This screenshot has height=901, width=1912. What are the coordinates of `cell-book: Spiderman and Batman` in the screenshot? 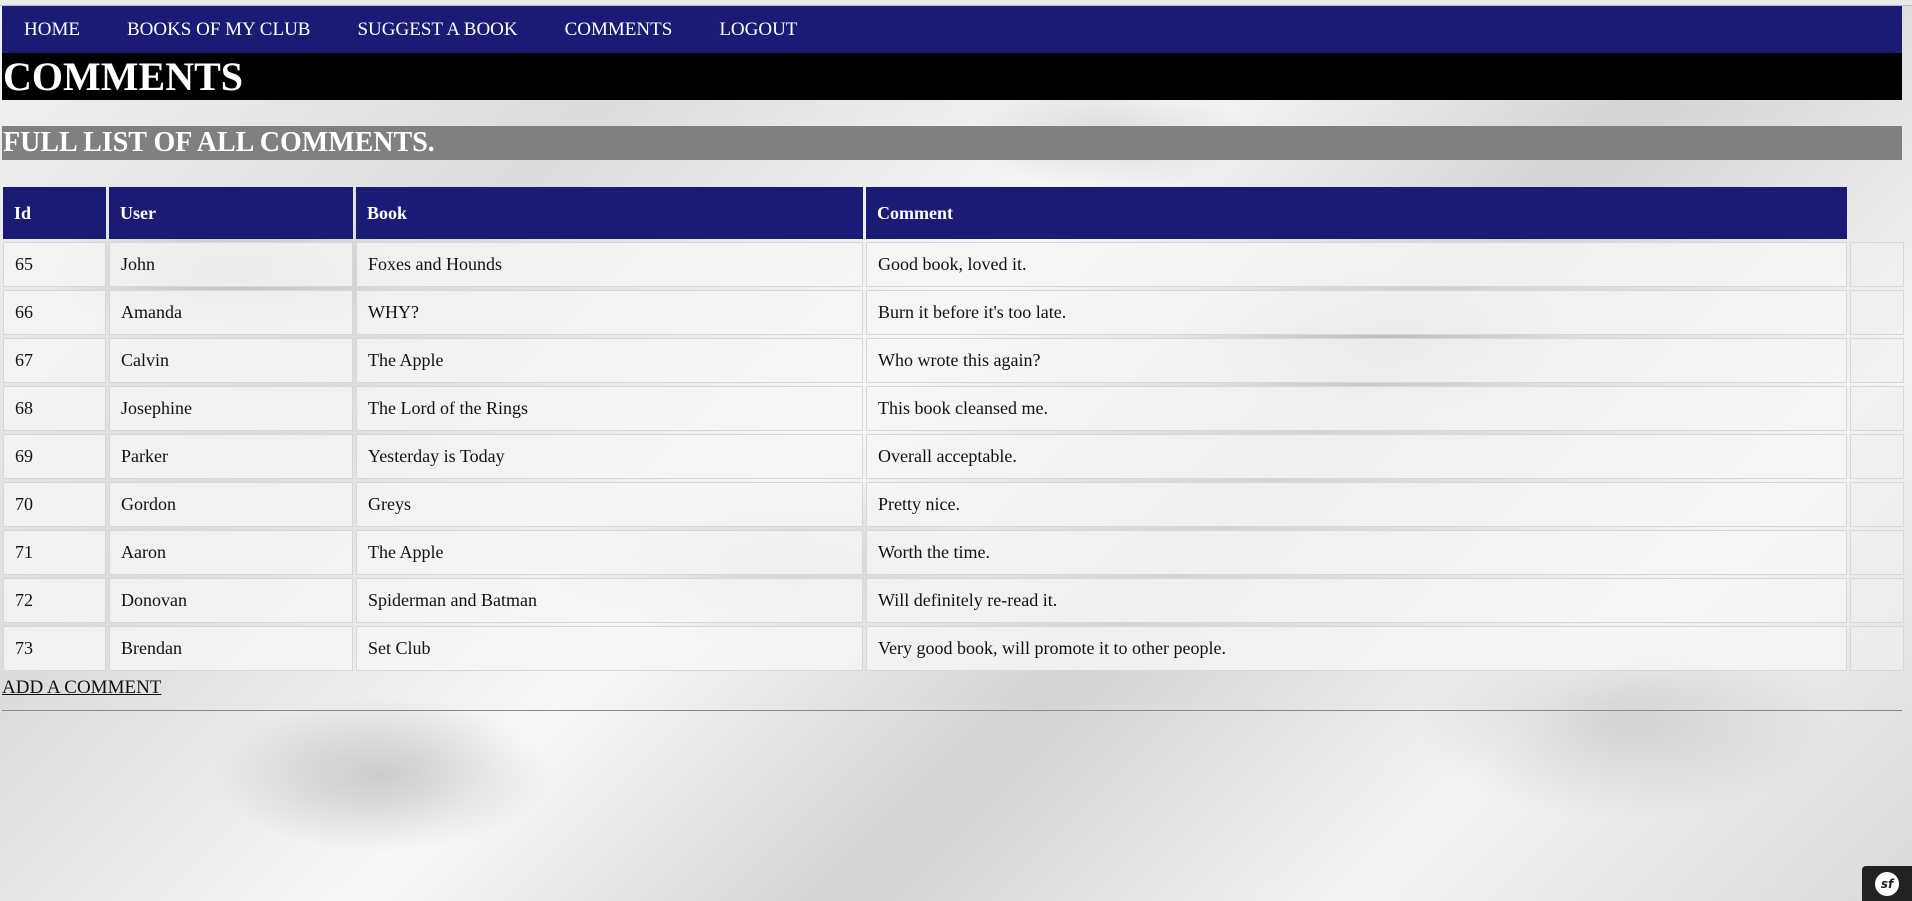 It's located at (609, 600).